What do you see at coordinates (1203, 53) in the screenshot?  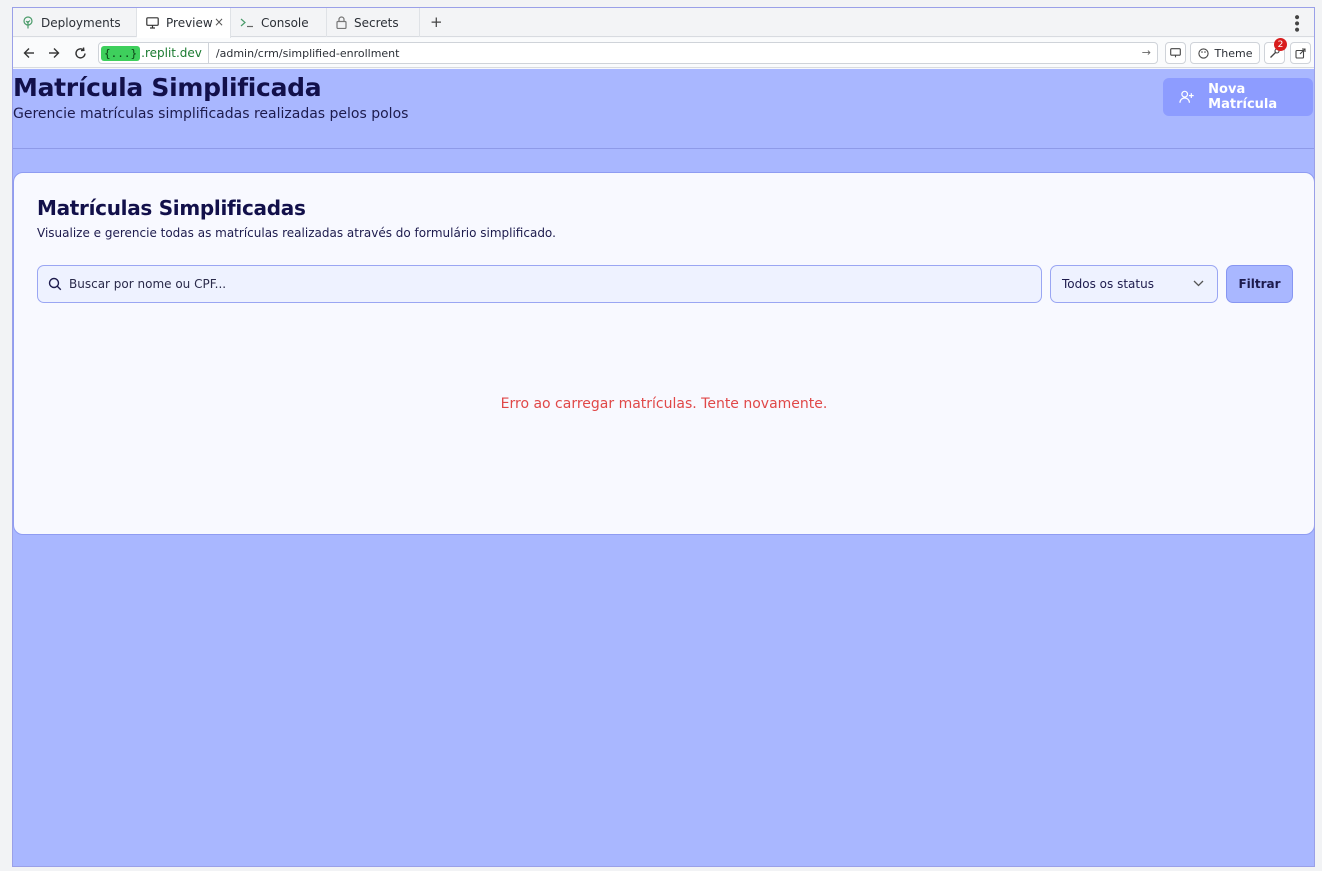 I see `palette-icon` at bounding box center [1203, 53].